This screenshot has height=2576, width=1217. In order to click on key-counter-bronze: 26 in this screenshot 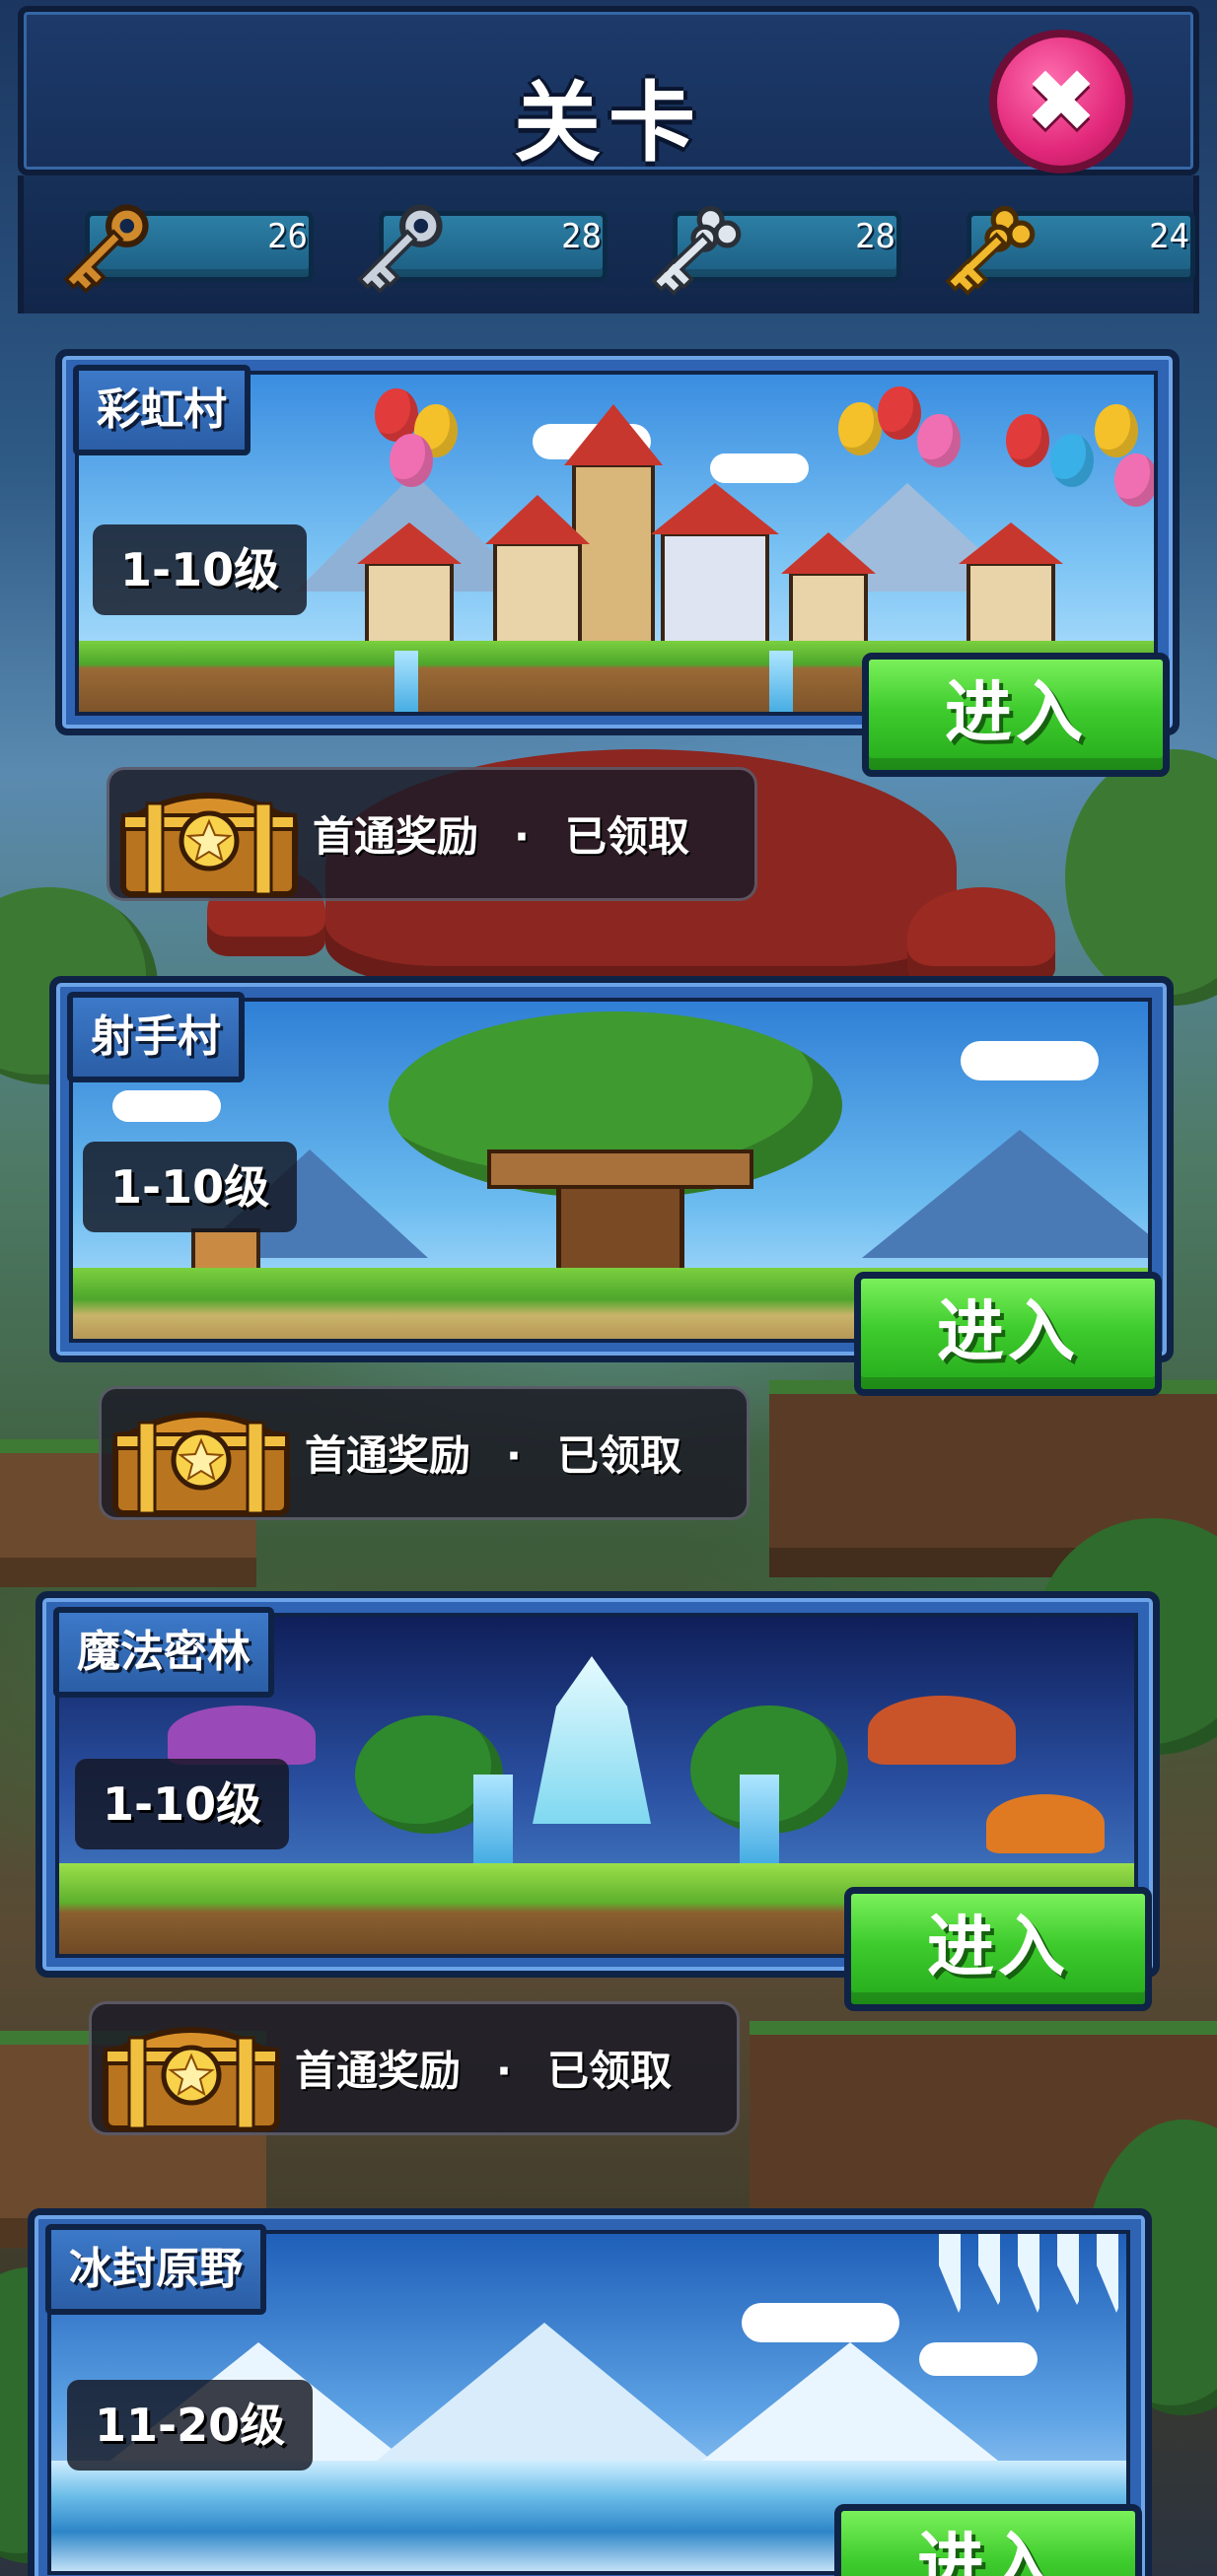, I will do `click(189, 248)`.